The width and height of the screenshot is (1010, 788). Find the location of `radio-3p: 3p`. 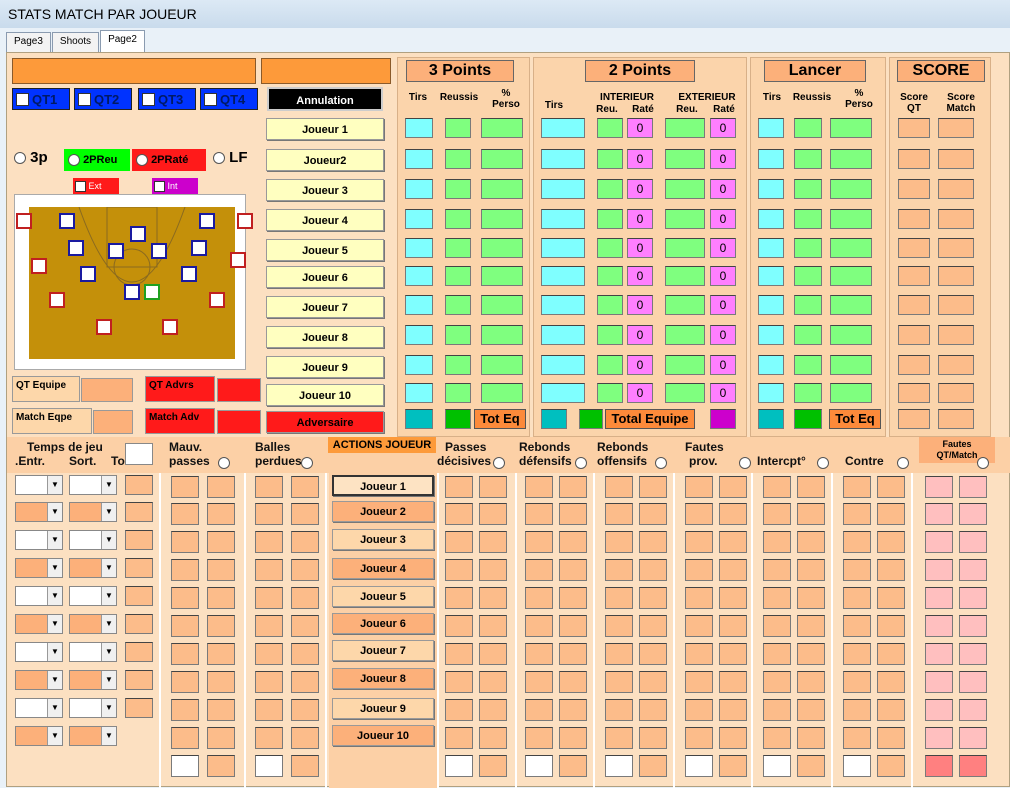

radio-3p: 3p is located at coordinates (31, 157).